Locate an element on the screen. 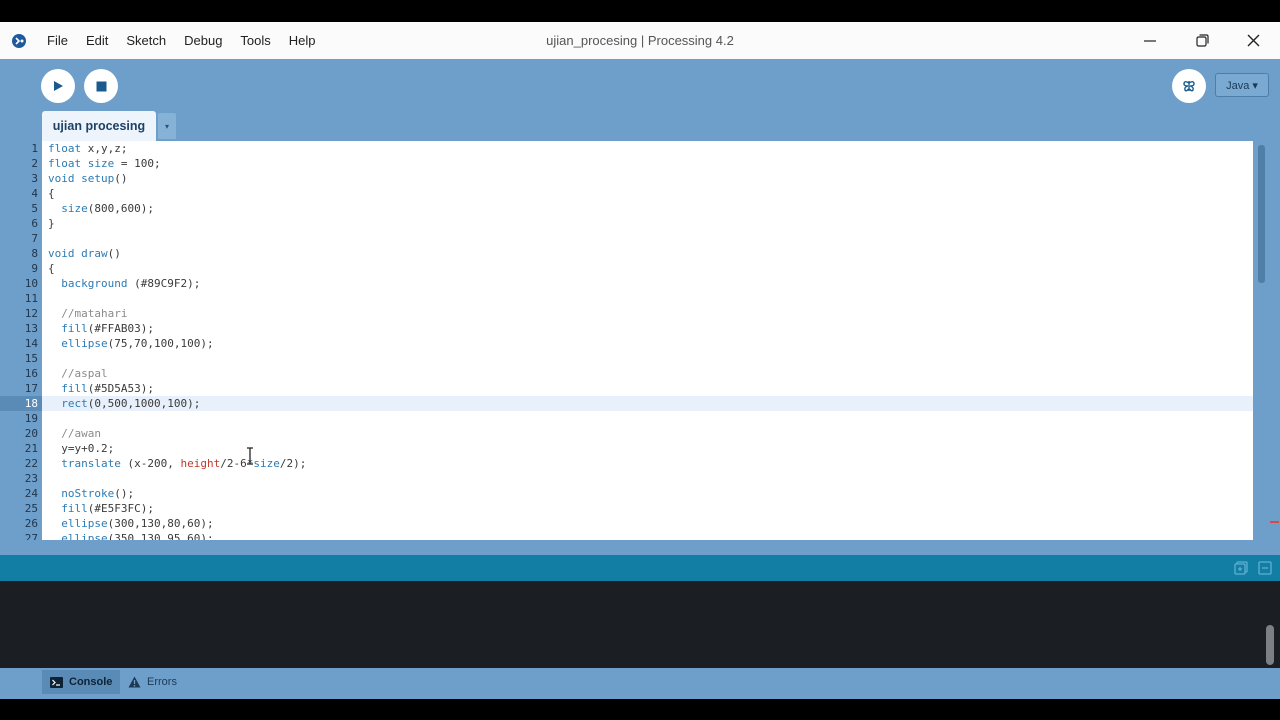  editor-console-divider is located at coordinates (640, 547).